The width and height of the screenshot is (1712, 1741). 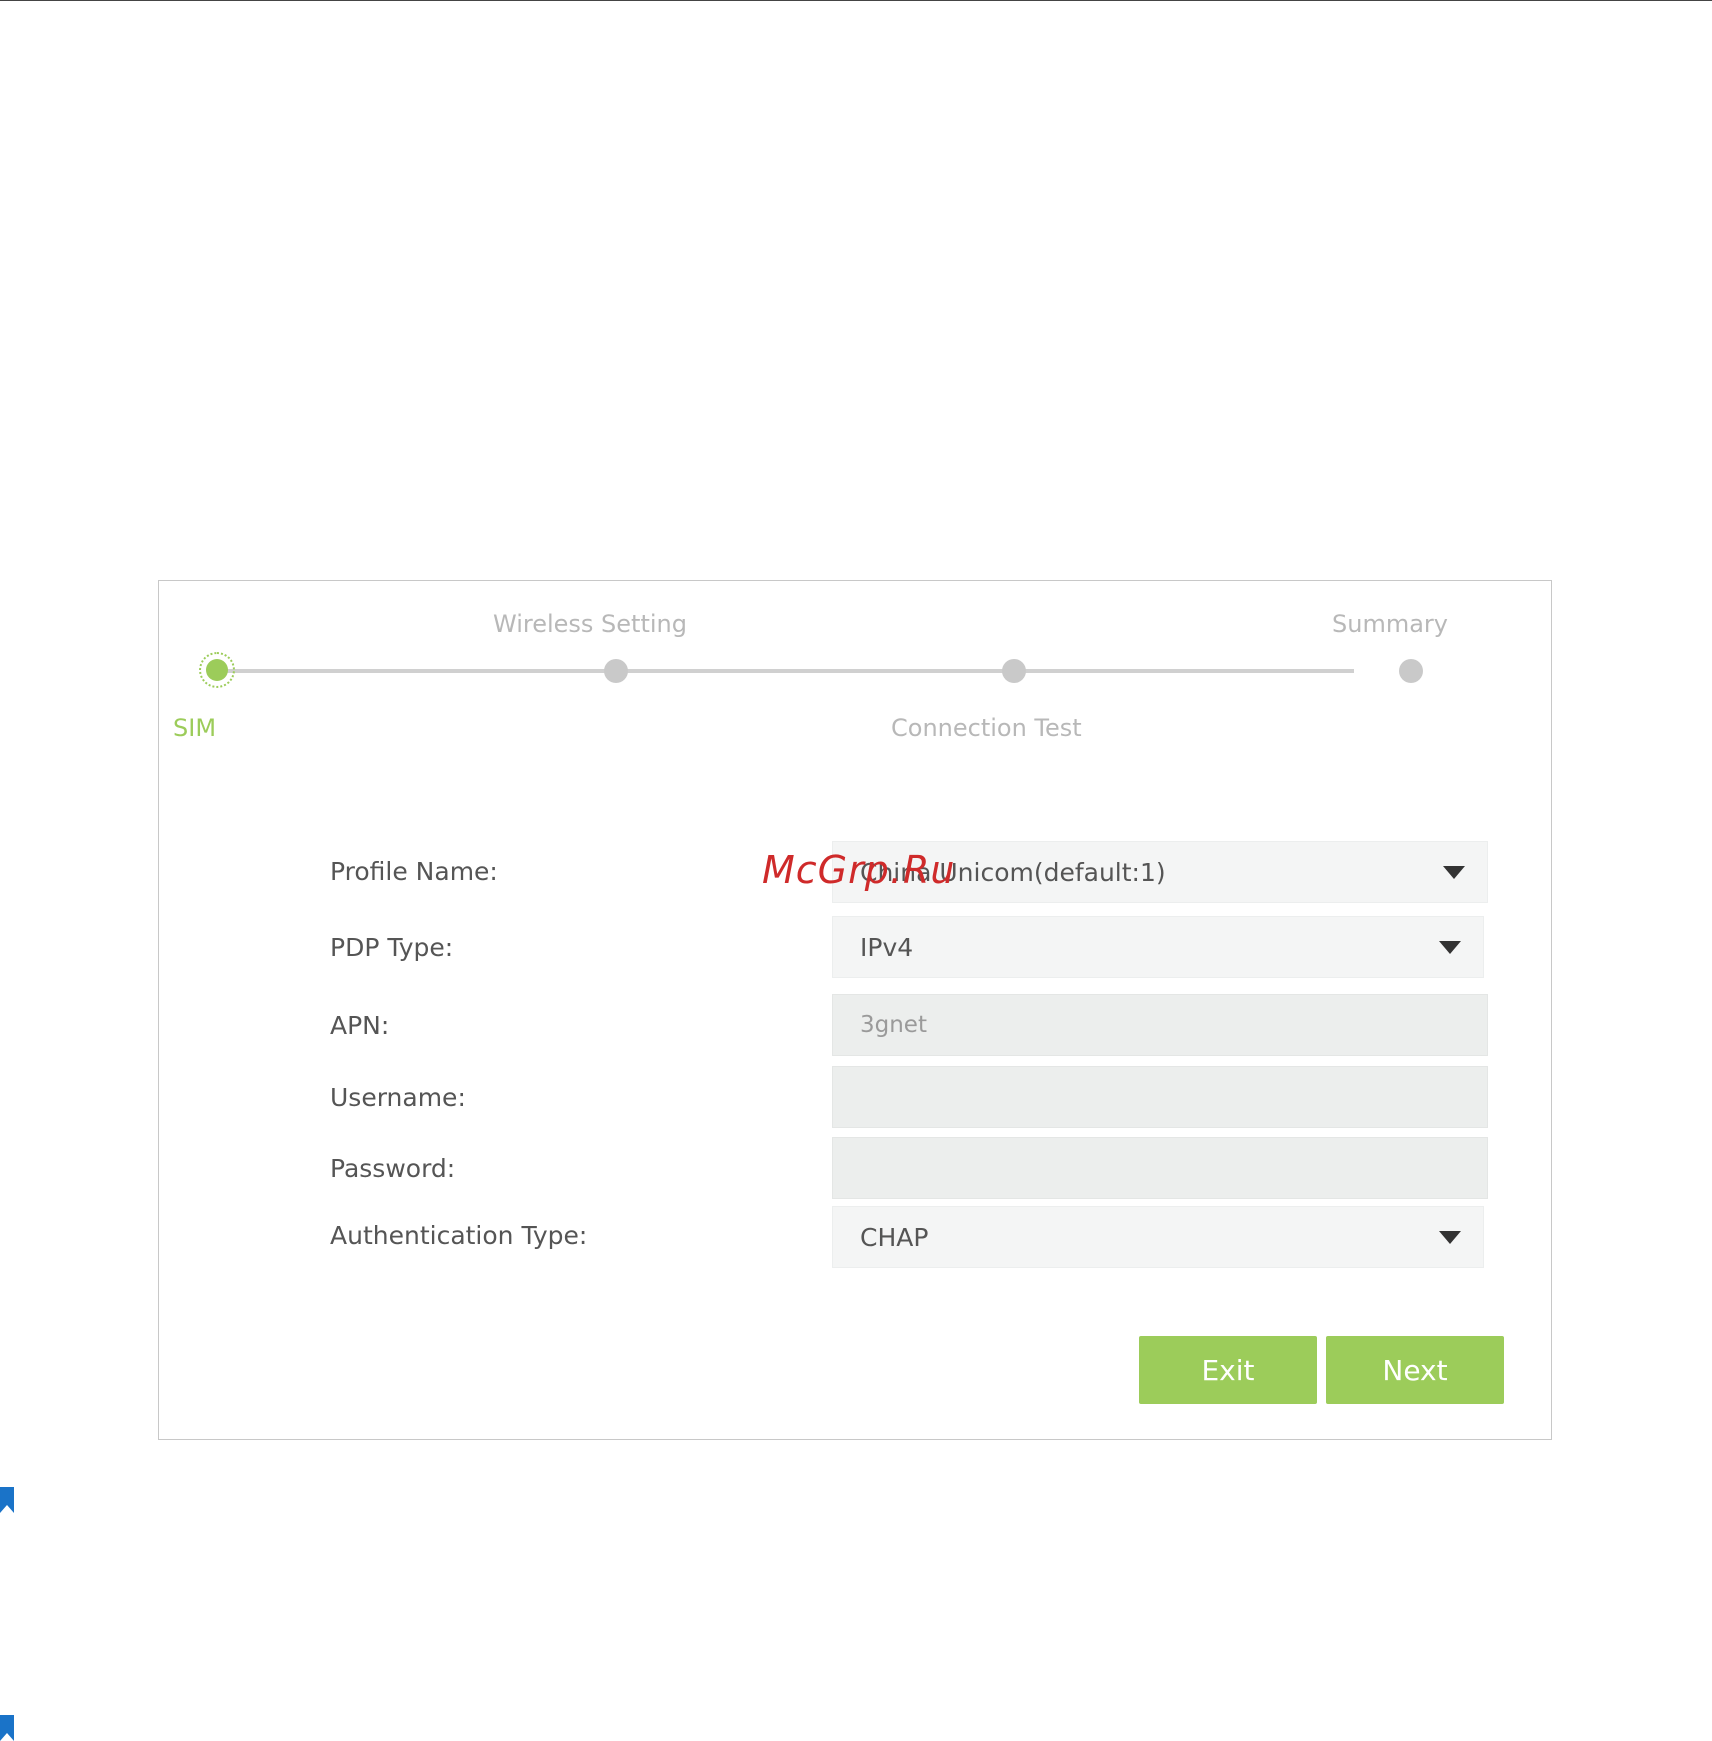 I want to click on step-connection-dot, so click(x=1014, y=671).